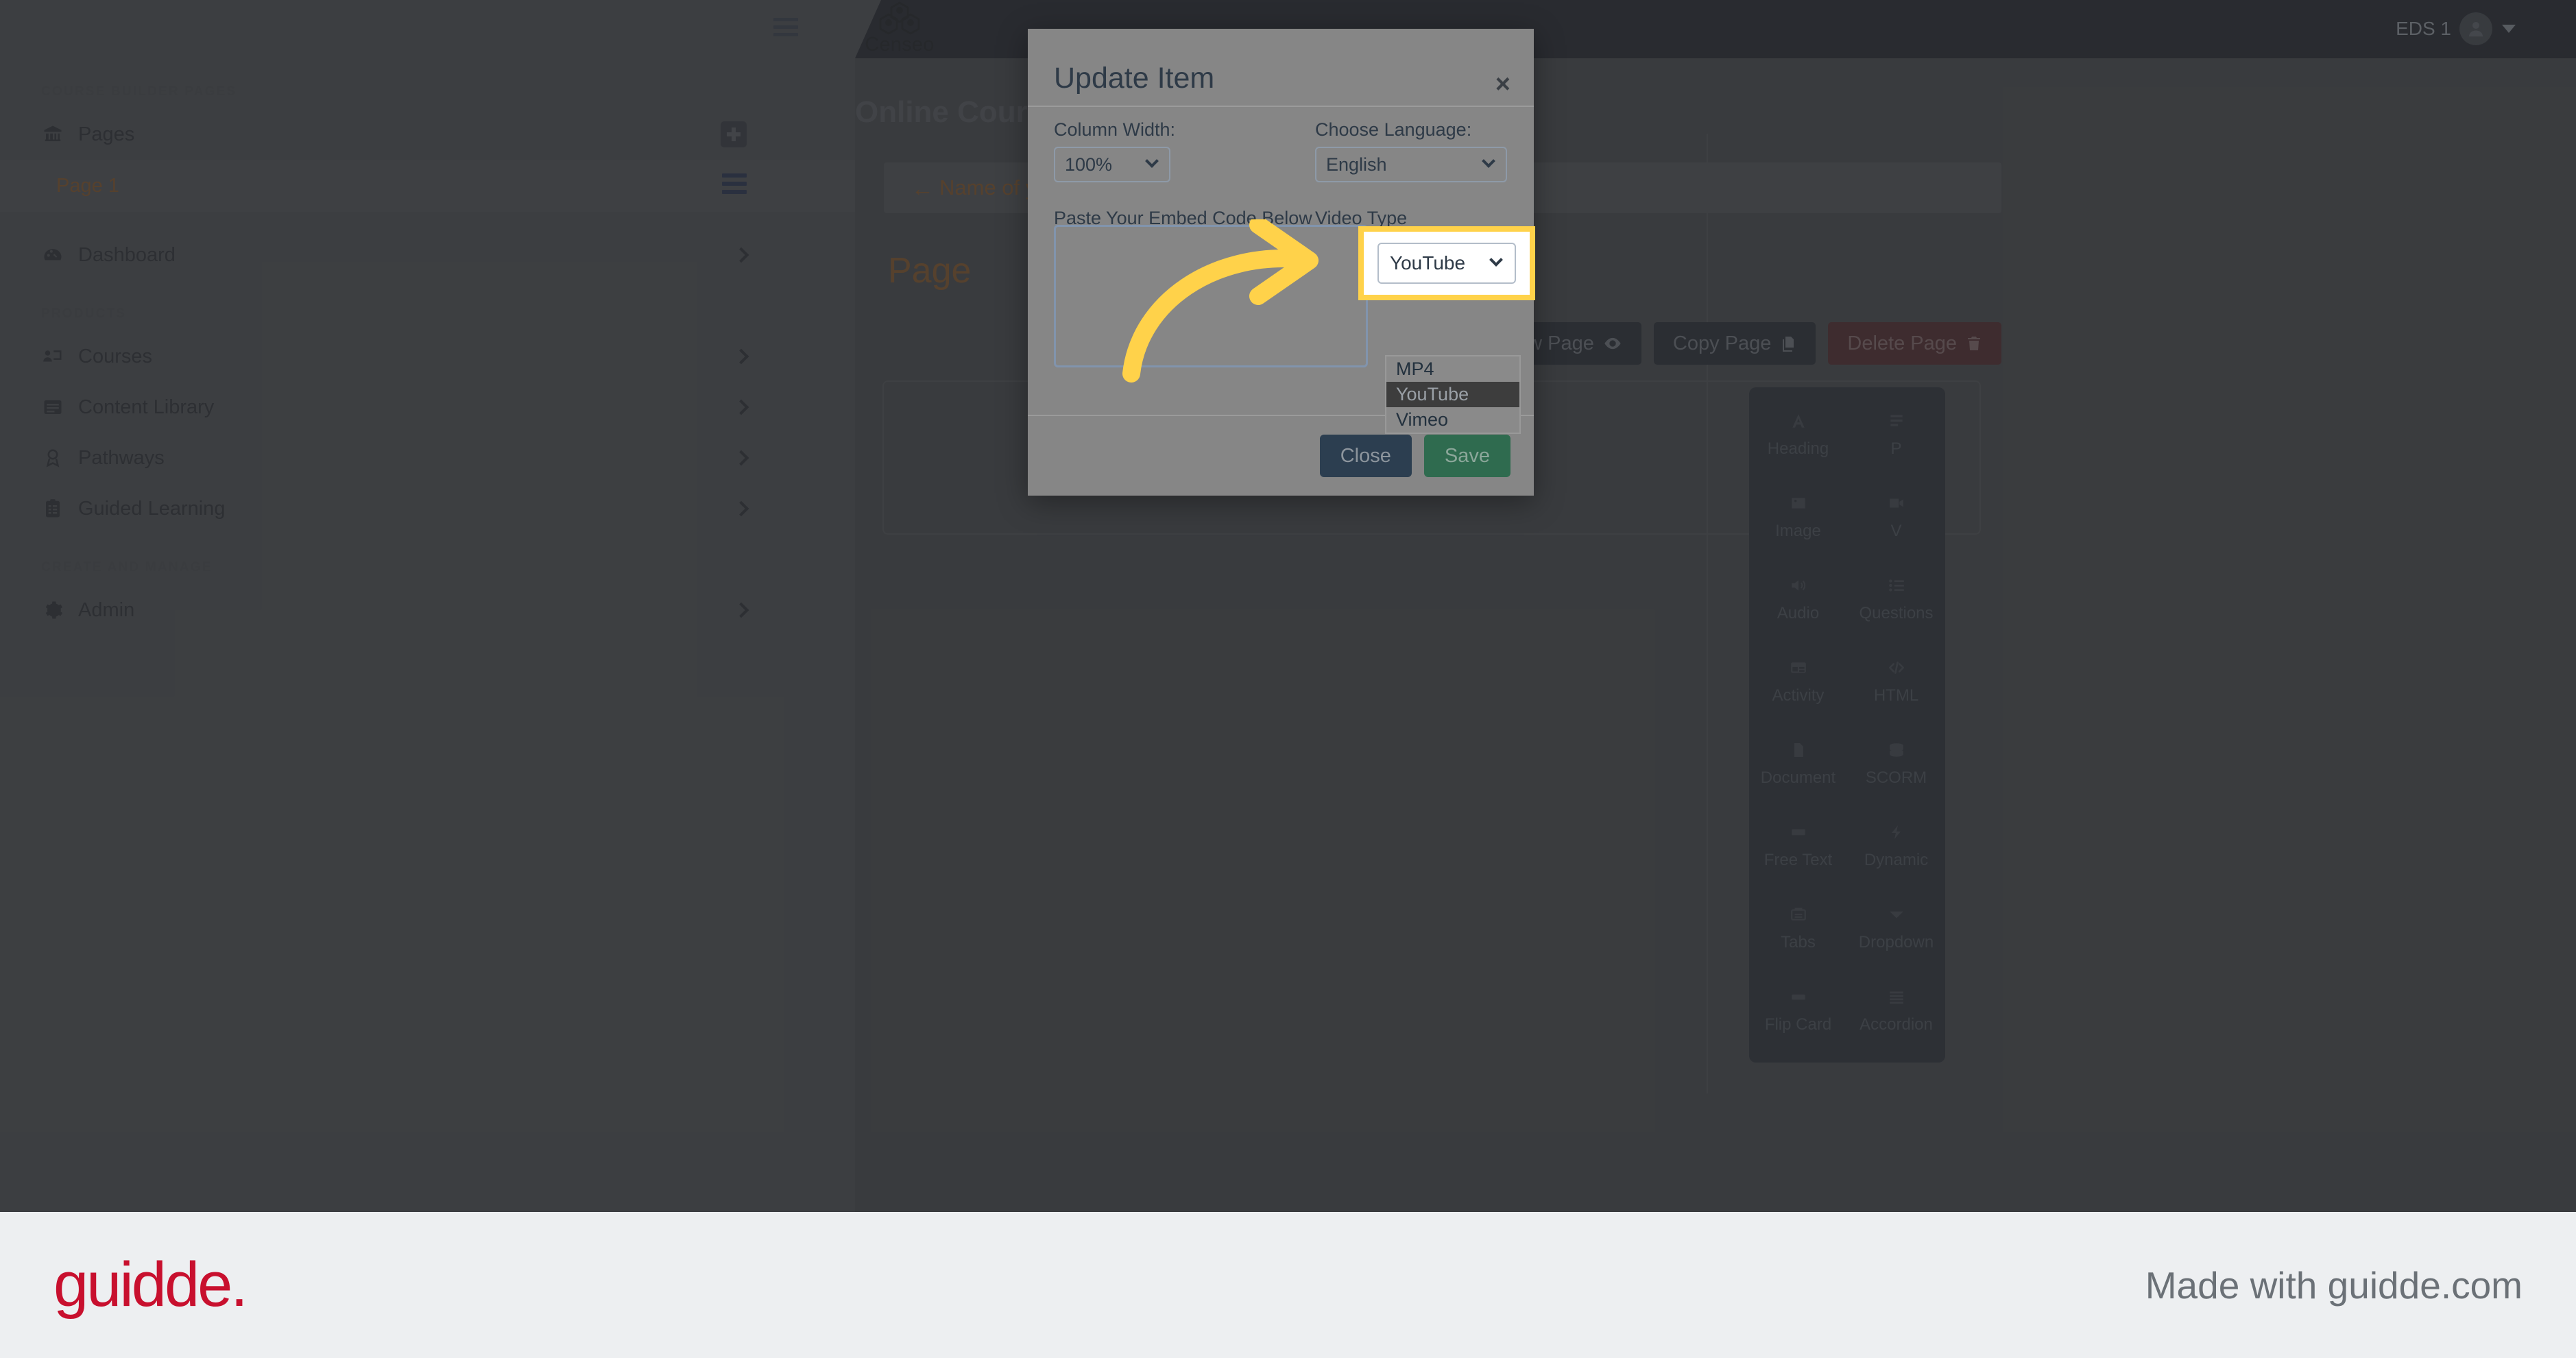  I want to click on block-label: Dynamic, so click(1897, 860).